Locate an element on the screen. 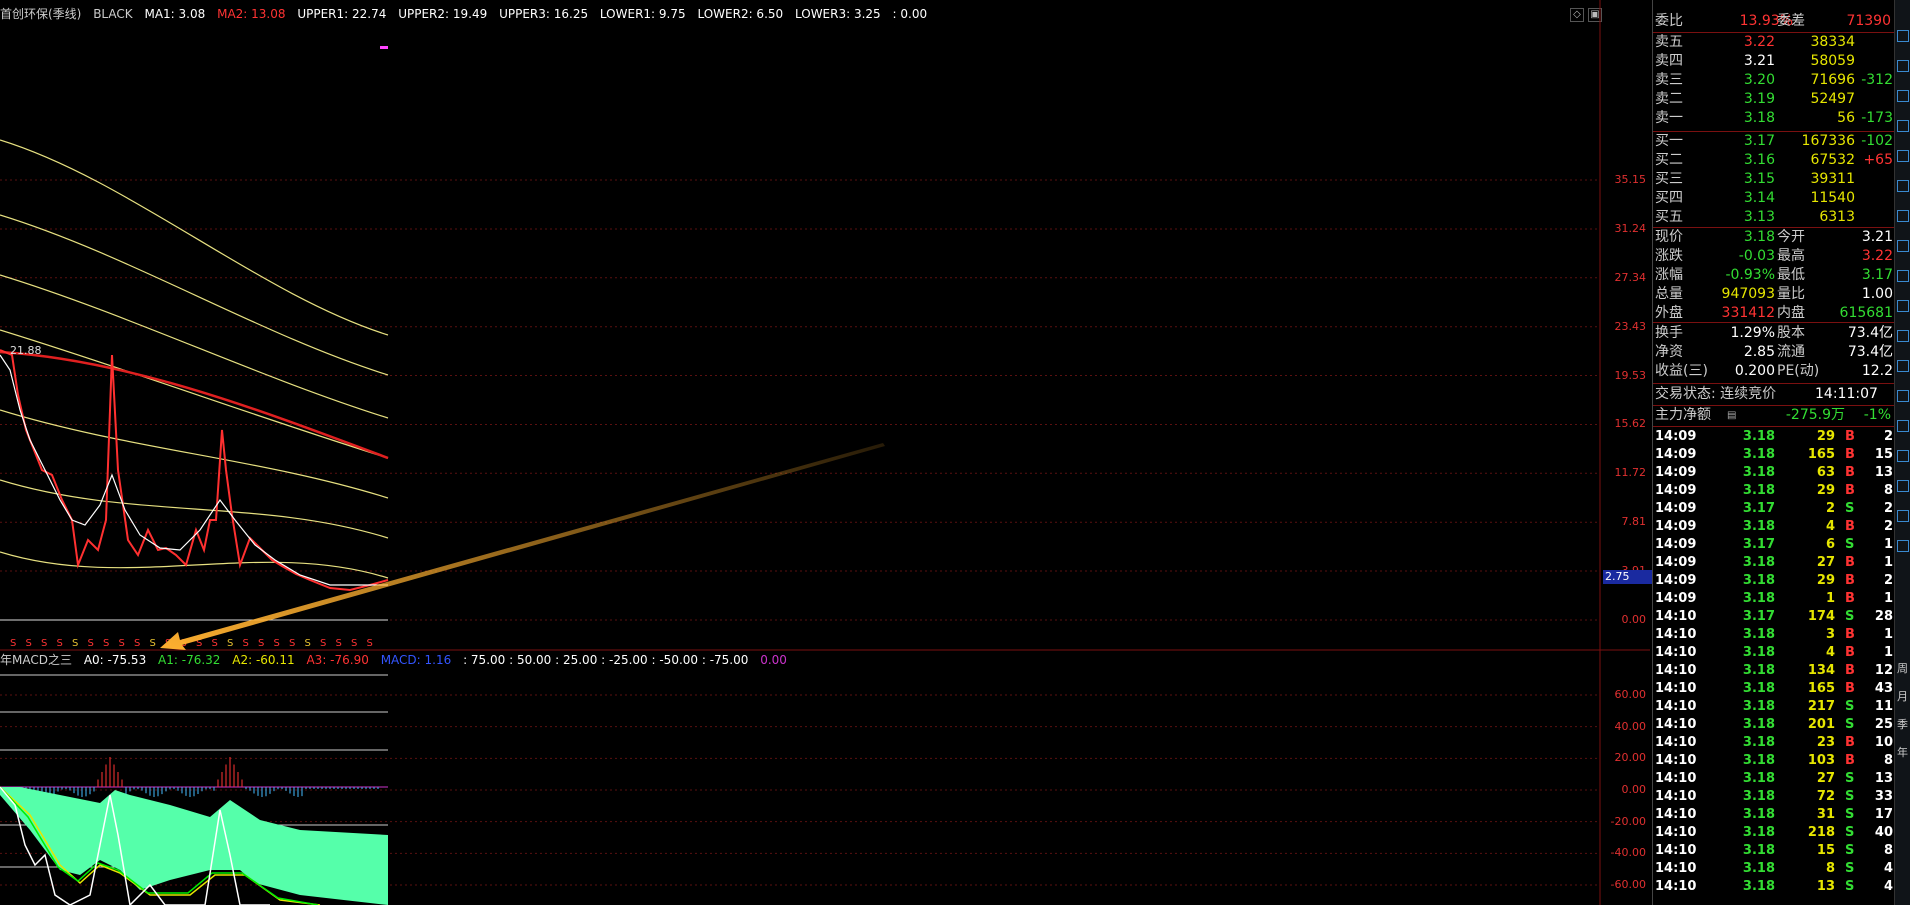  stat-value: 331412 is located at coordinates (1748, 313).